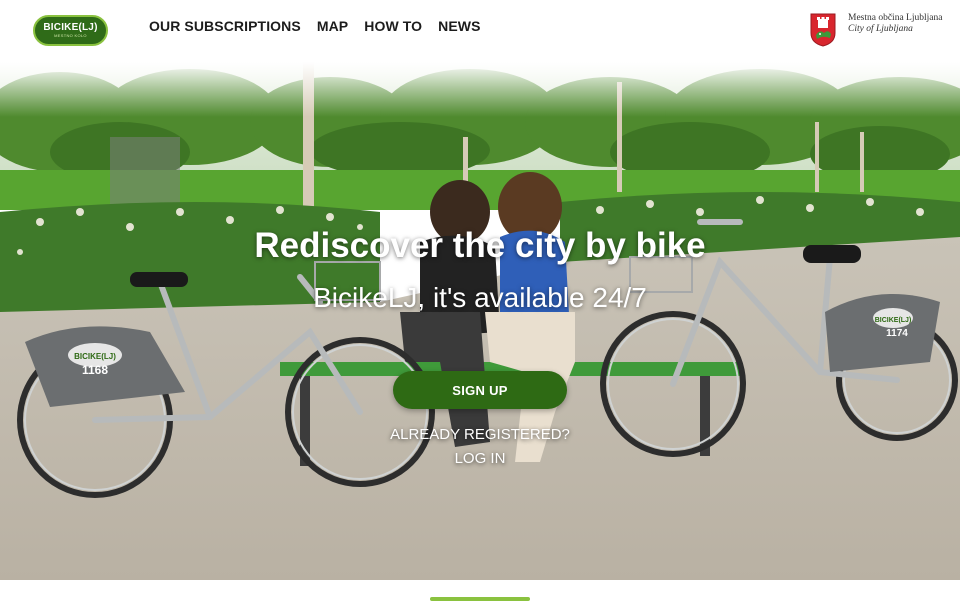  I want to click on hero-title: Rediscover the city by bike, so click(480, 245).